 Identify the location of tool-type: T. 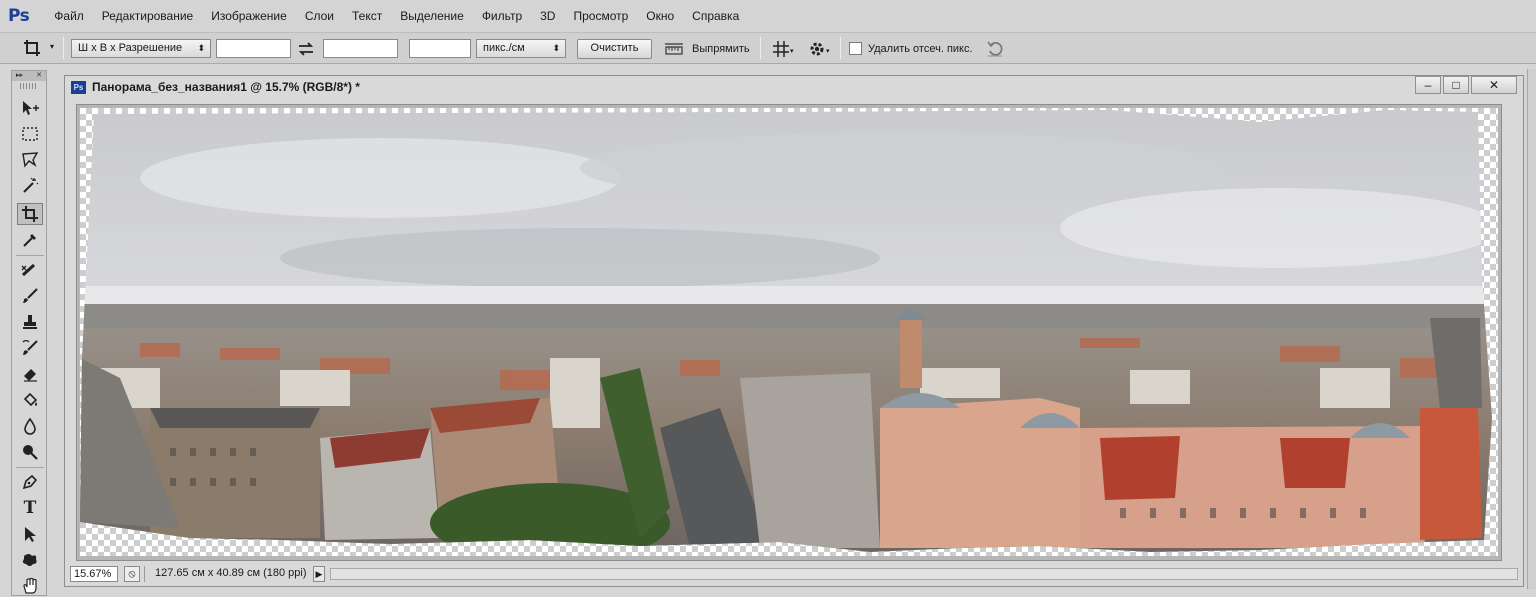
(30, 508).